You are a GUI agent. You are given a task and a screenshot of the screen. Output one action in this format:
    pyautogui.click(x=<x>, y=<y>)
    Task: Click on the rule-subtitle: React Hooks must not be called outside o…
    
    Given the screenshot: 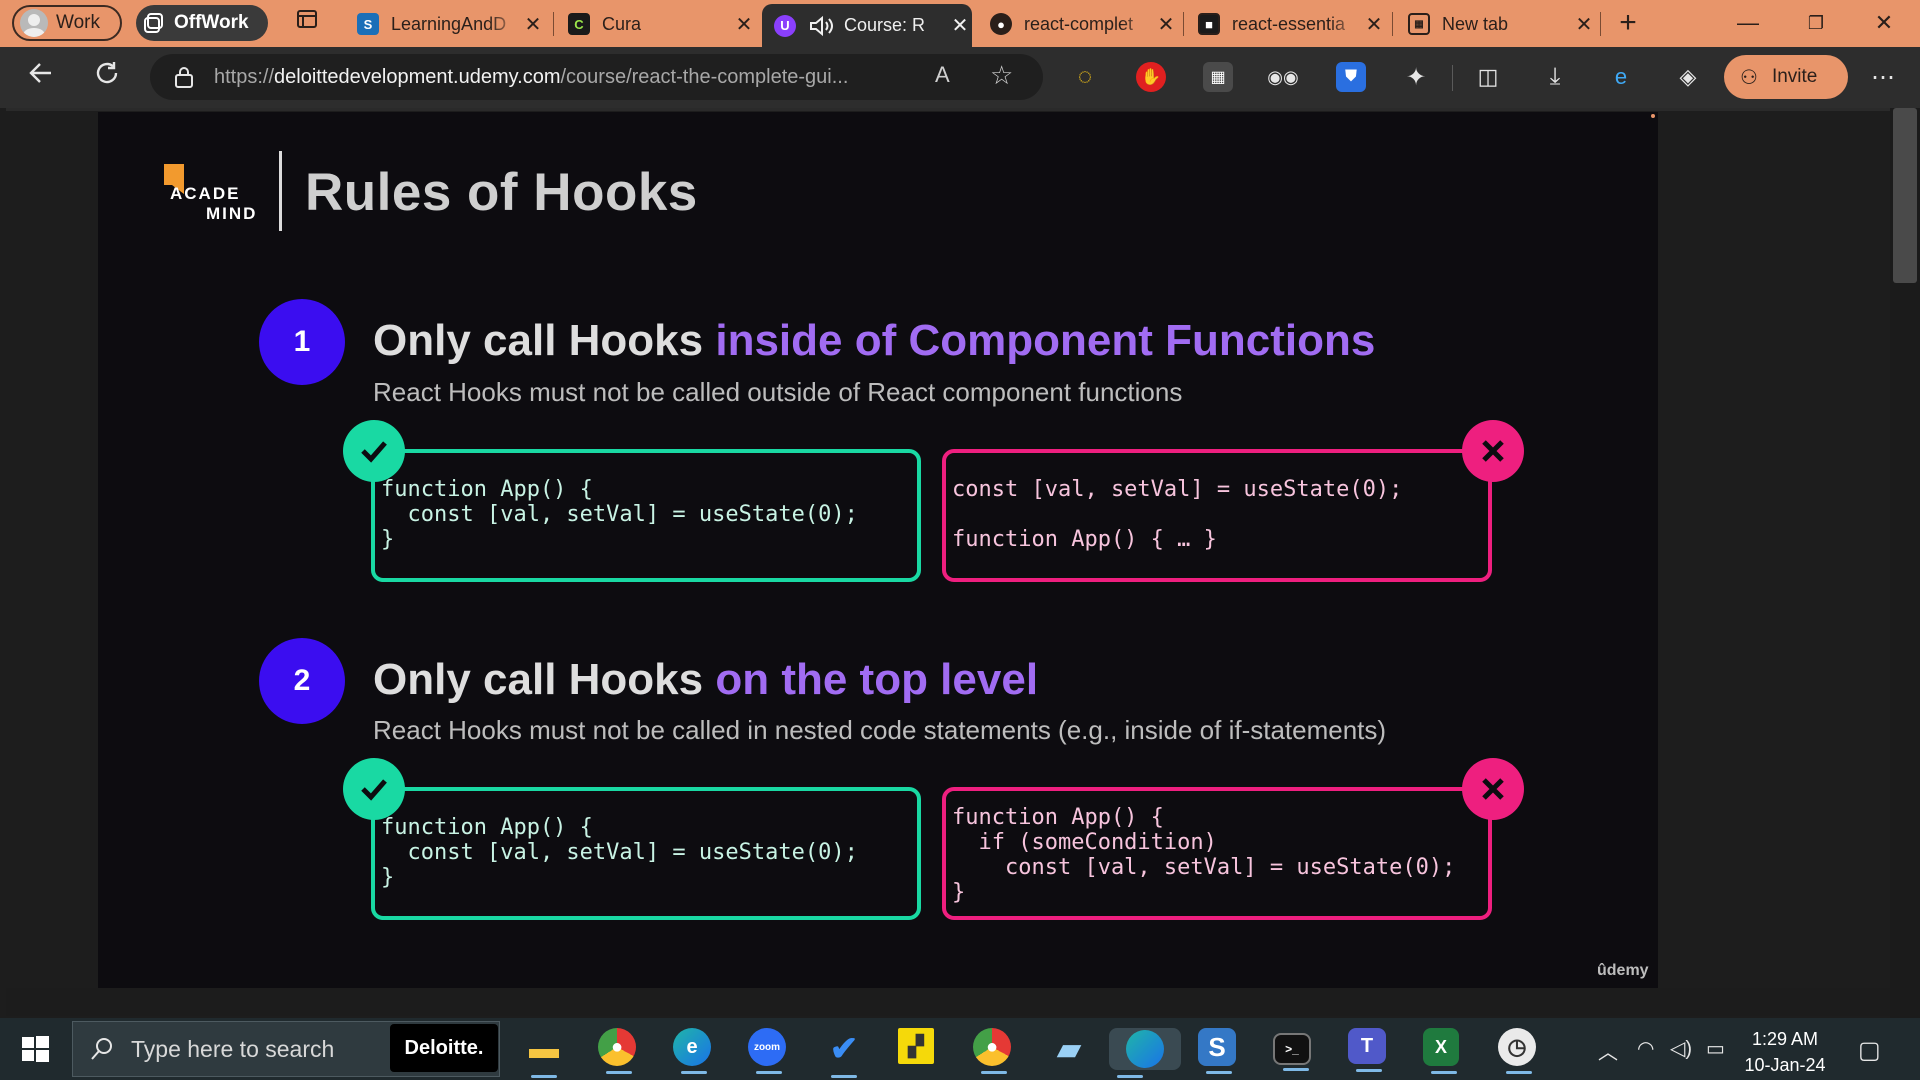 What is the action you would take?
    pyautogui.click(x=778, y=392)
    